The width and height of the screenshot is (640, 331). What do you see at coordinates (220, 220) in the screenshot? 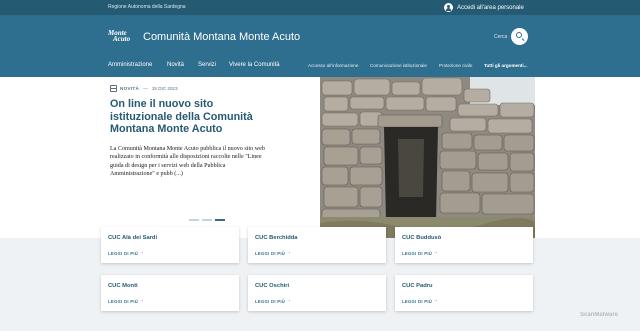
I see `carousel-dot-active` at bounding box center [220, 220].